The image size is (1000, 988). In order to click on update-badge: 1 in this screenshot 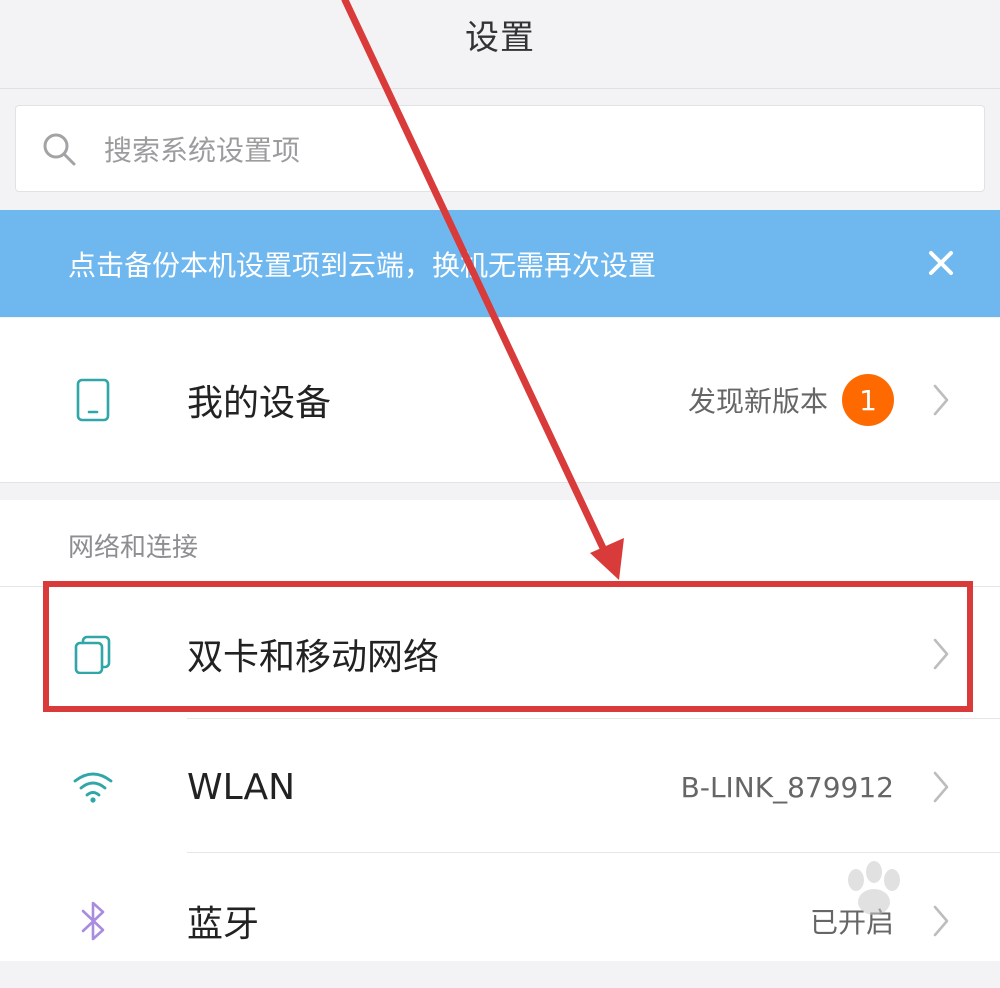, I will do `click(868, 400)`.